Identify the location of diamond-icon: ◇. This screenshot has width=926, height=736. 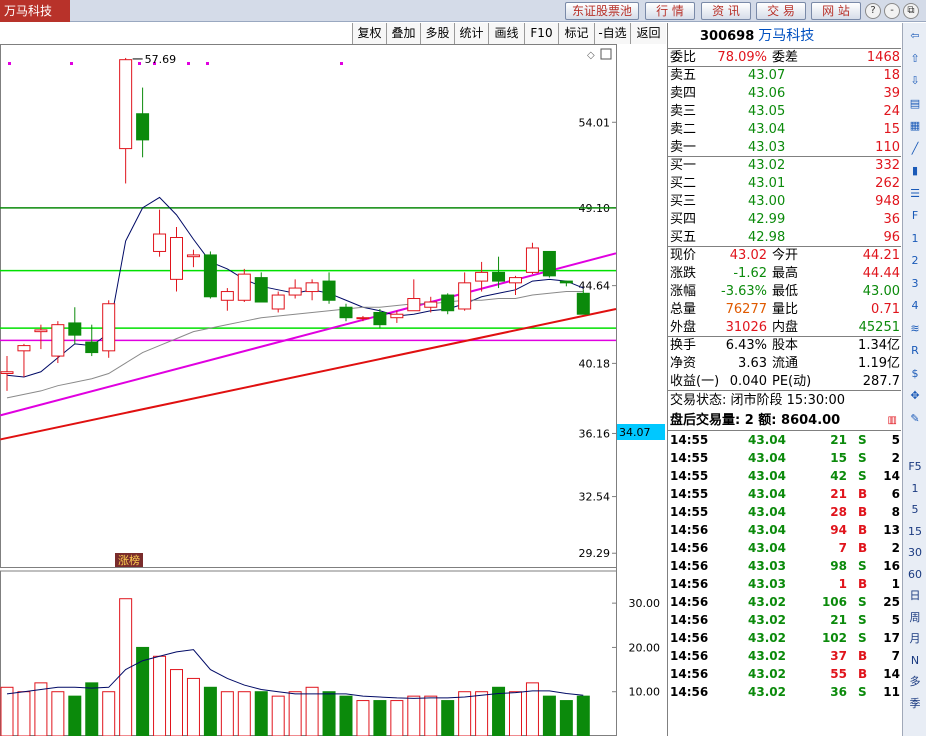
(591, 55).